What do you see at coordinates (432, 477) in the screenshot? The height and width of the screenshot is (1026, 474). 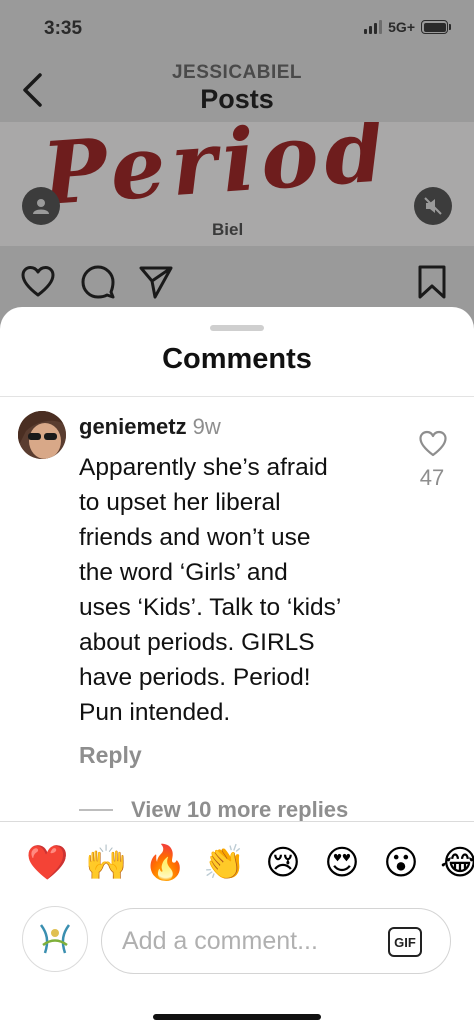 I see `comment-like-count: 47` at bounding box center [432, 477].